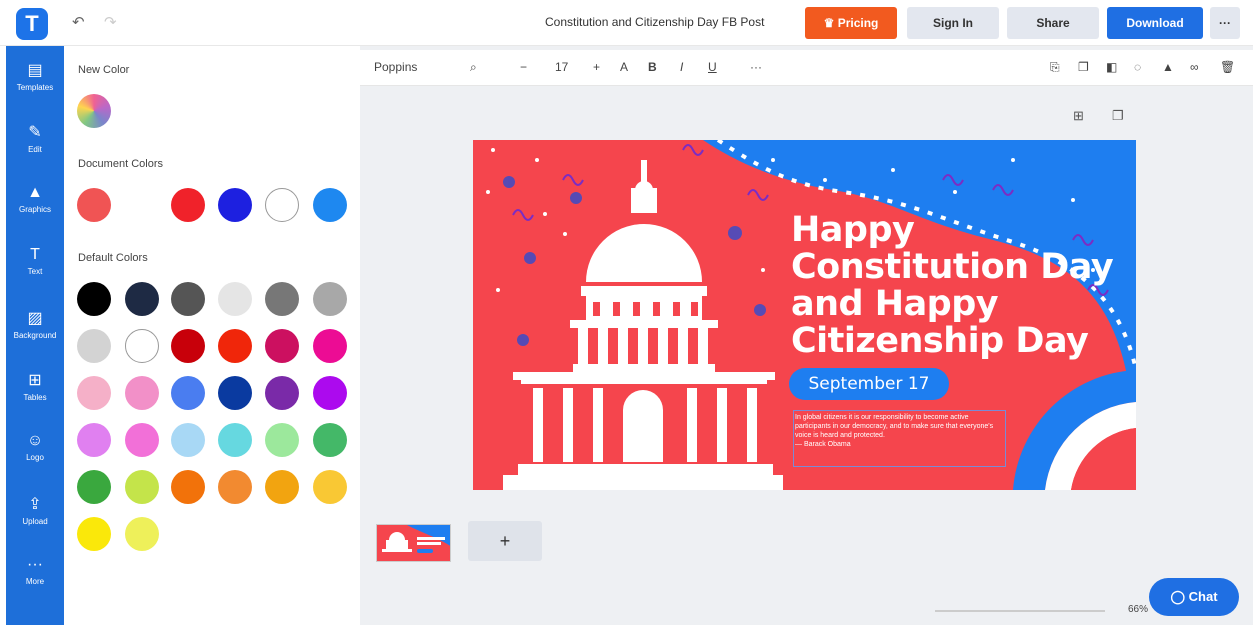 The image size is (1253, 625). What do you see at coordinates (35, 132) in the screenshot?
I see `edit-icon: ✎` at bounding box center [35, 132].